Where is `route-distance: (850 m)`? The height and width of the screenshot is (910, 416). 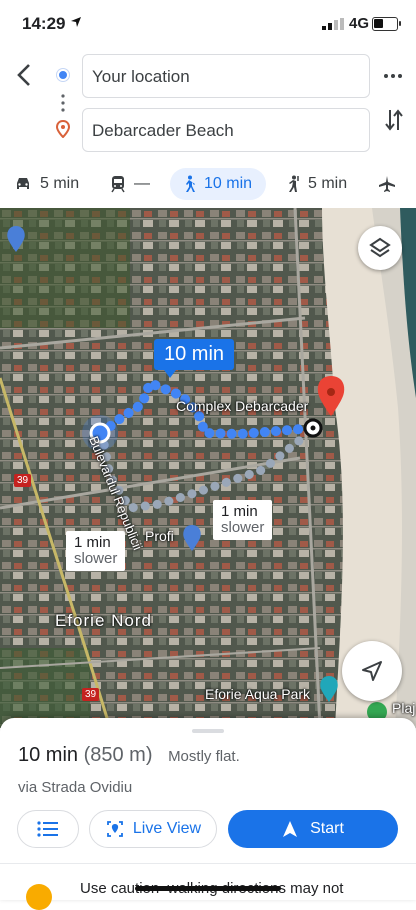 route-distance: (850 m) is located at coordinates (118, 755).